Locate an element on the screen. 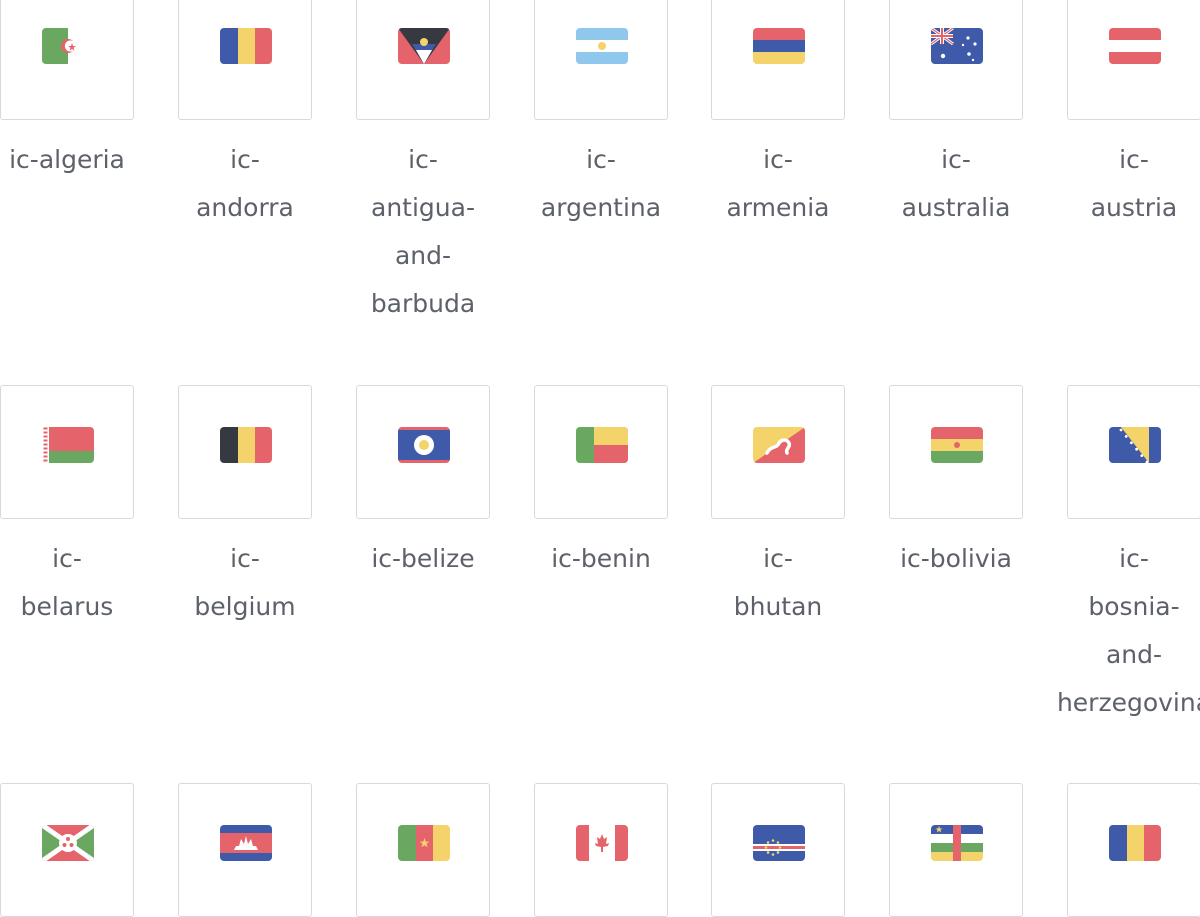  icon-tile-belgium is located at coordinates (245, 452).